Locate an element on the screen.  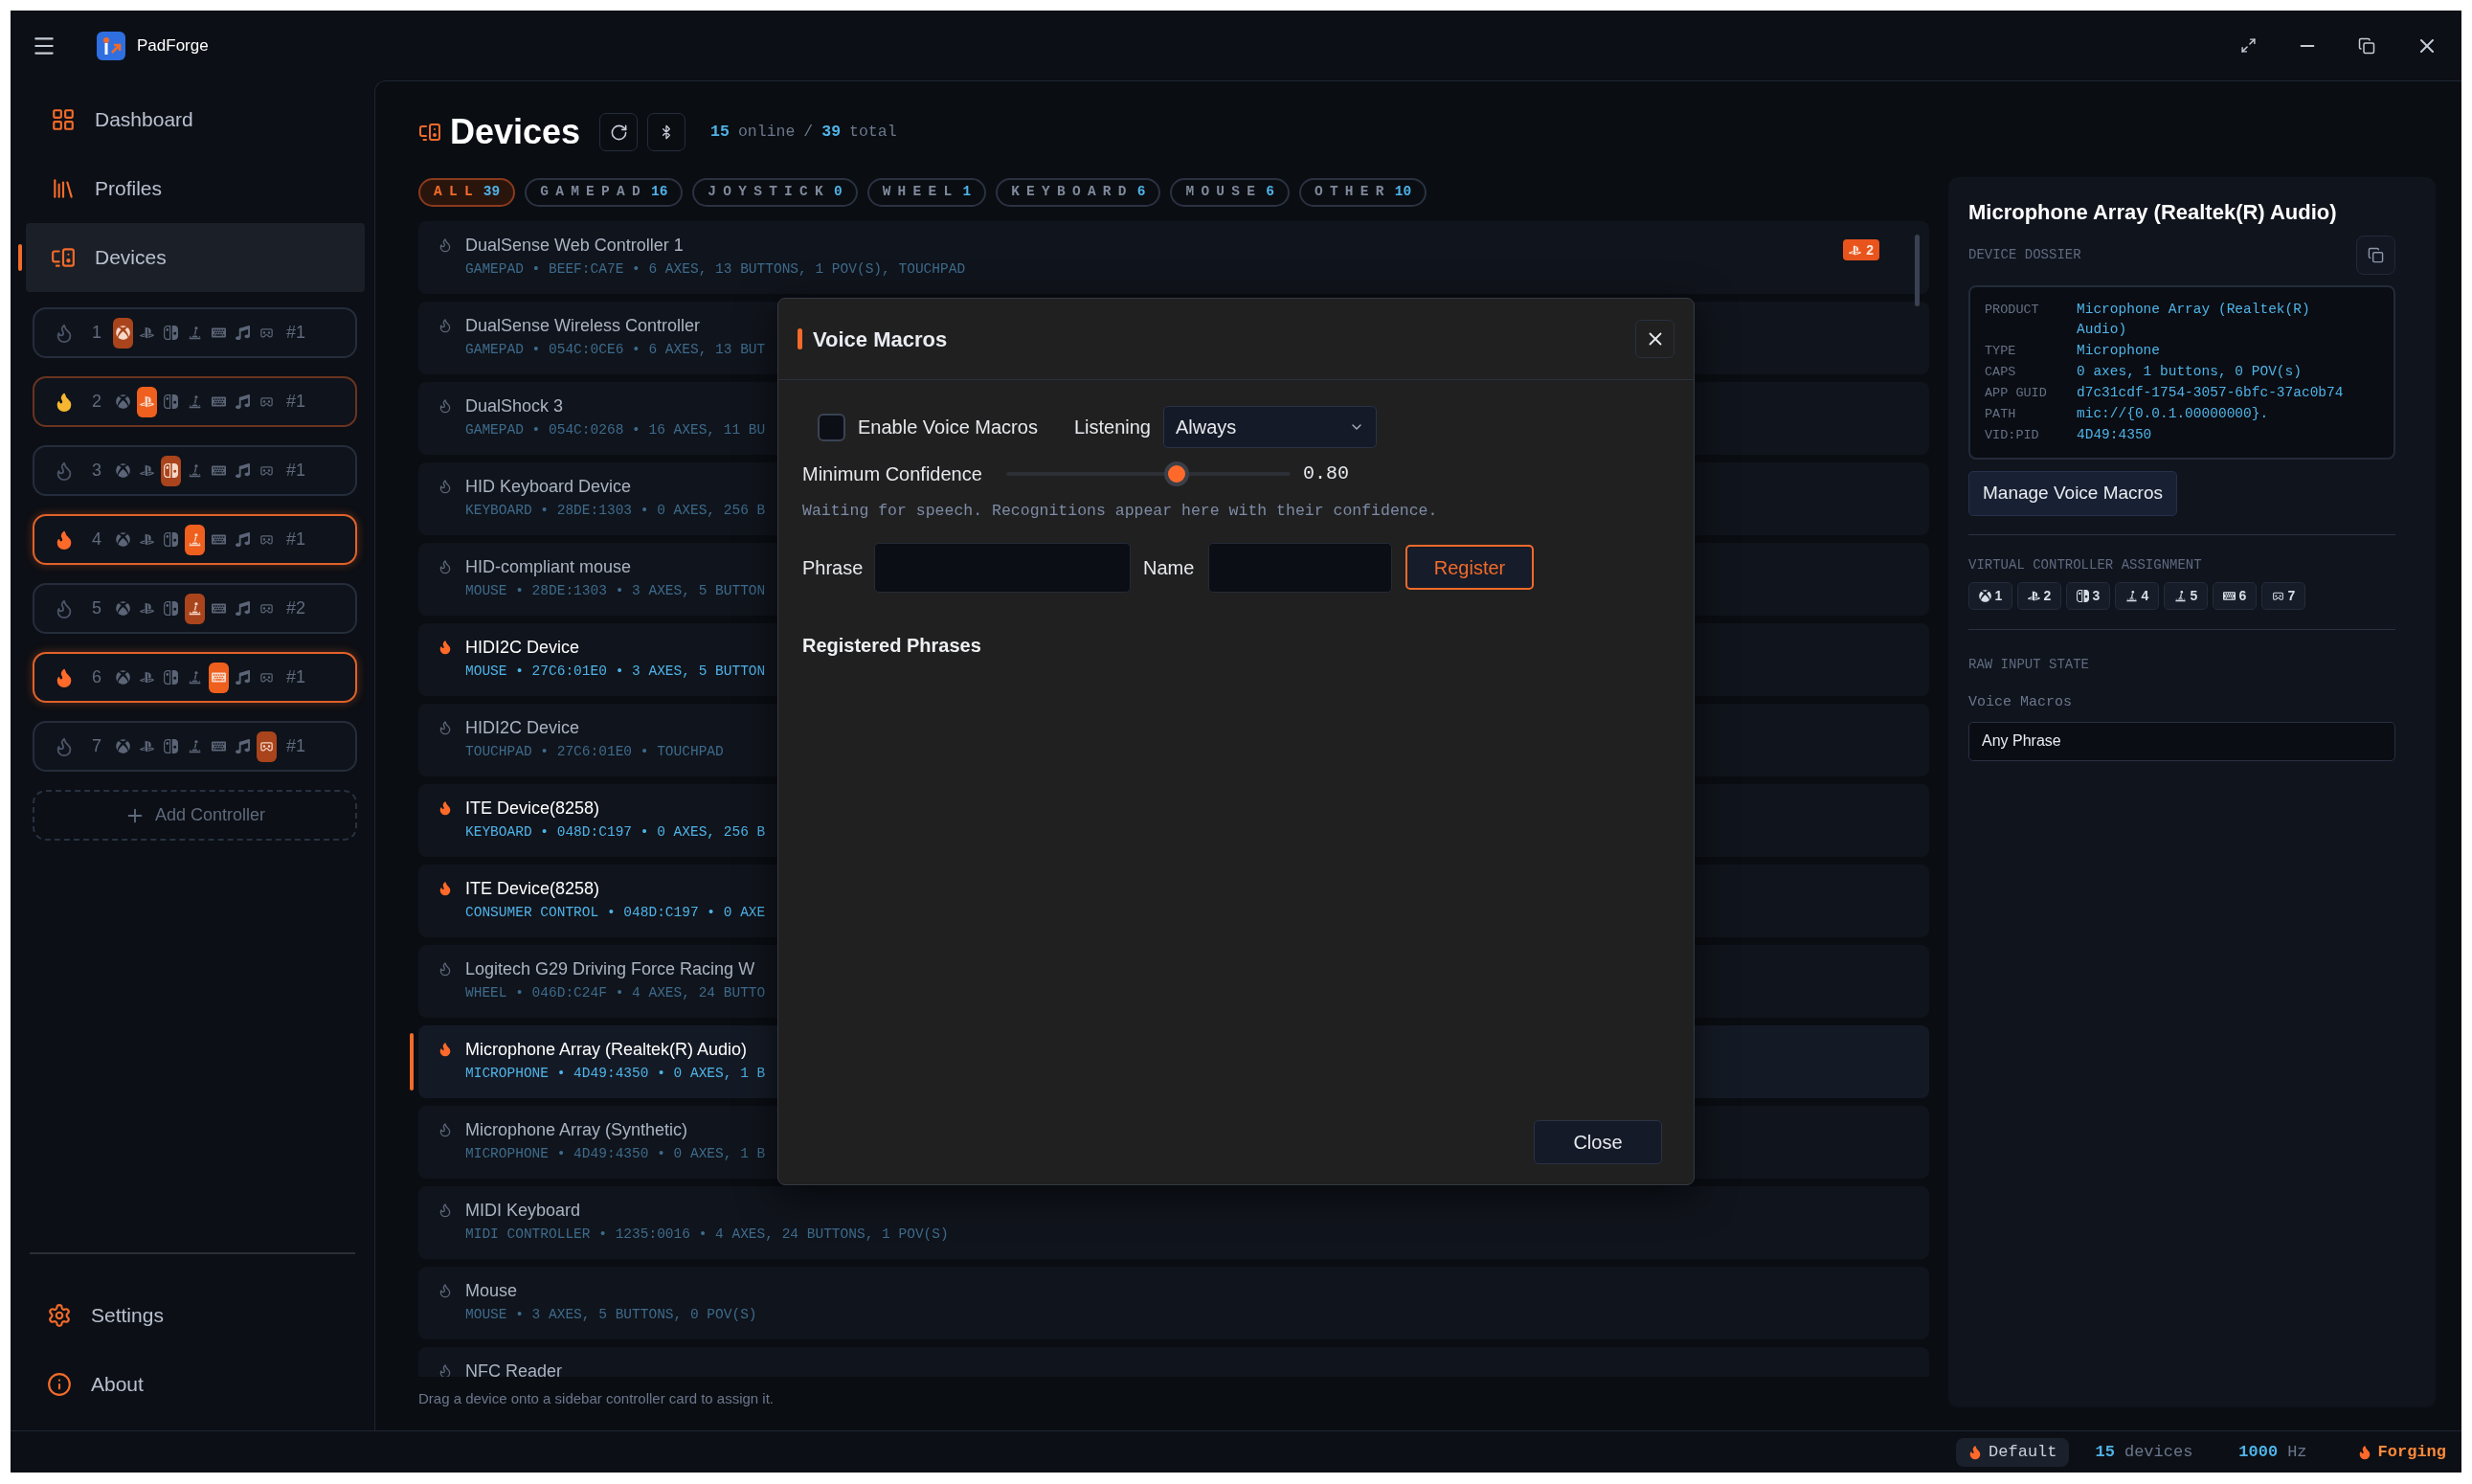
device-row: NFC Reader is located at coordinates (1173, 1362).